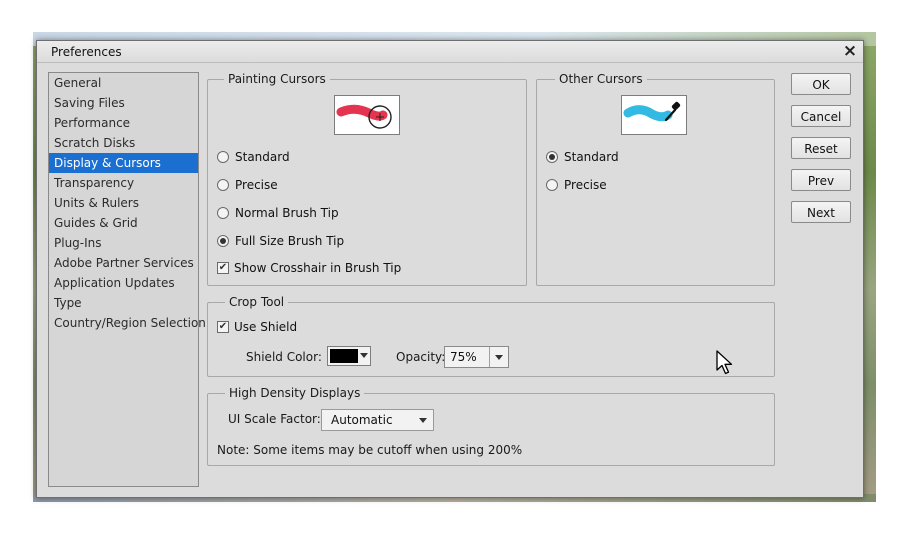 This screenshot has width=908, height=534. Describe the element at coordinates (850, 51) in the screenshot. I see `close-icon: ×` at that location.